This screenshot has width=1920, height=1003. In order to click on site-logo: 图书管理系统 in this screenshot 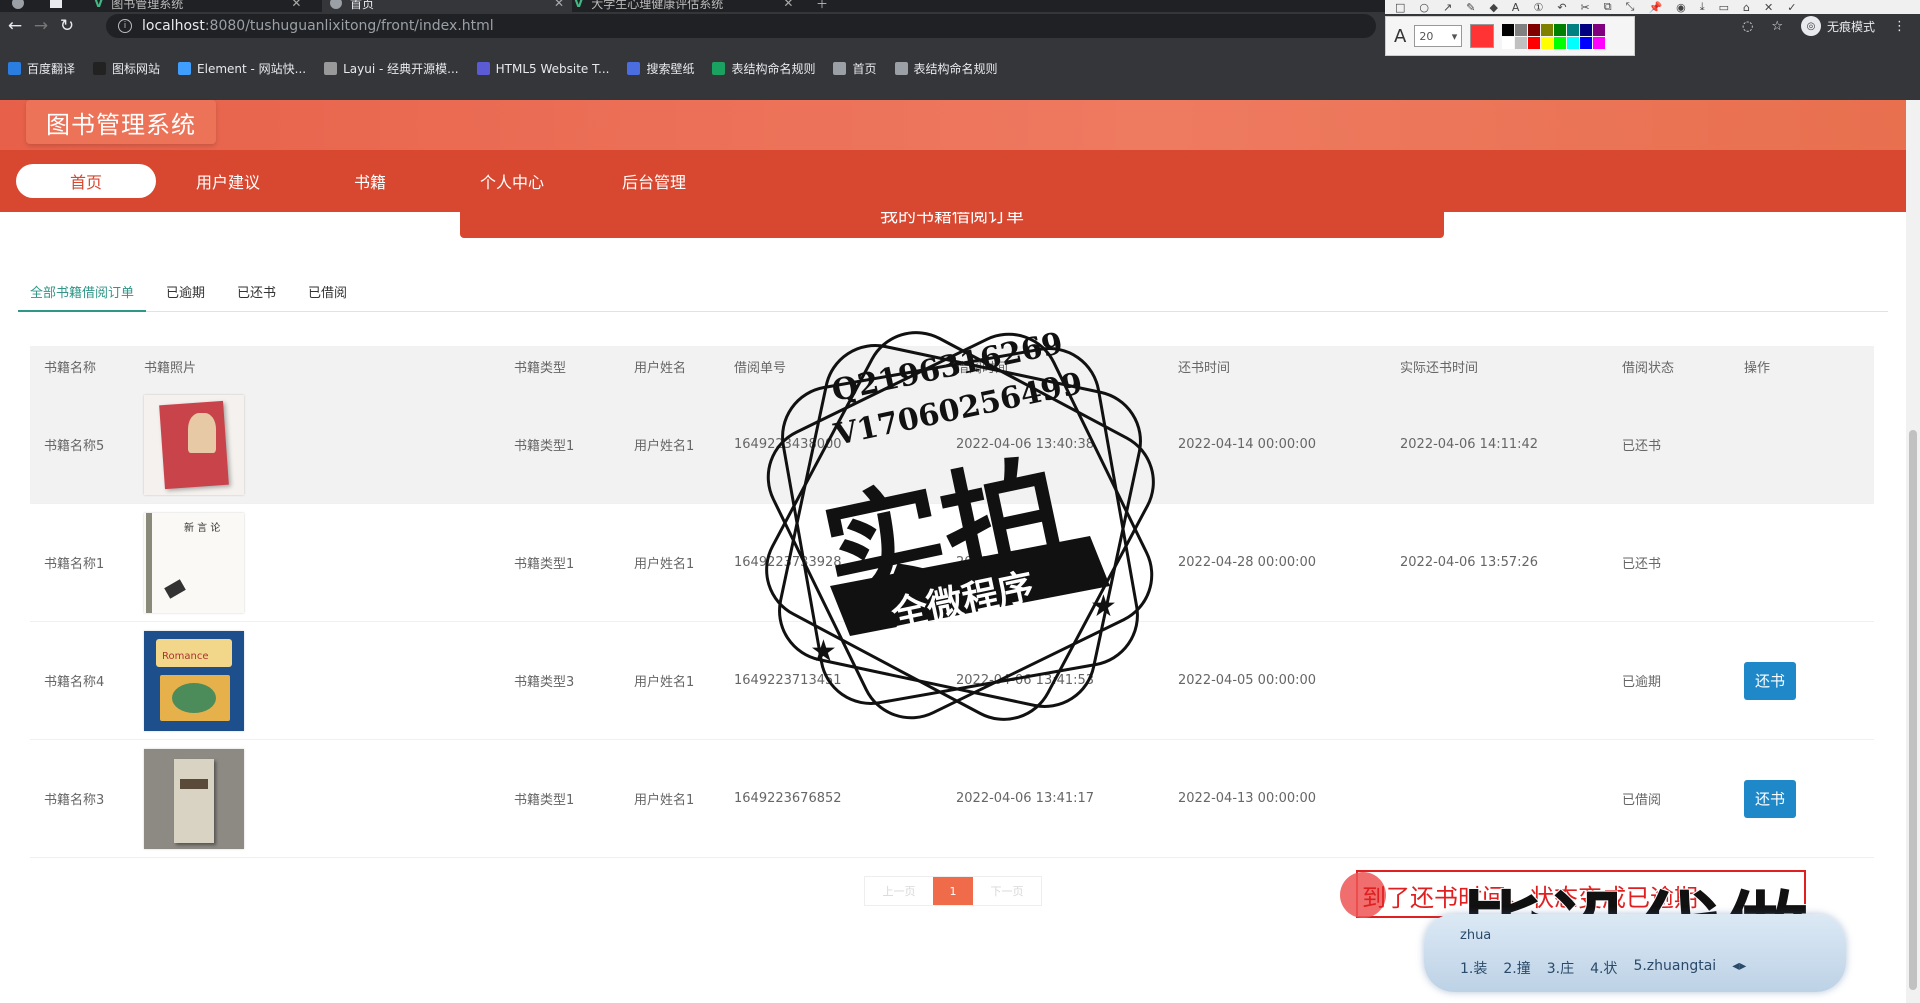, I will do `click(121, 122)`.